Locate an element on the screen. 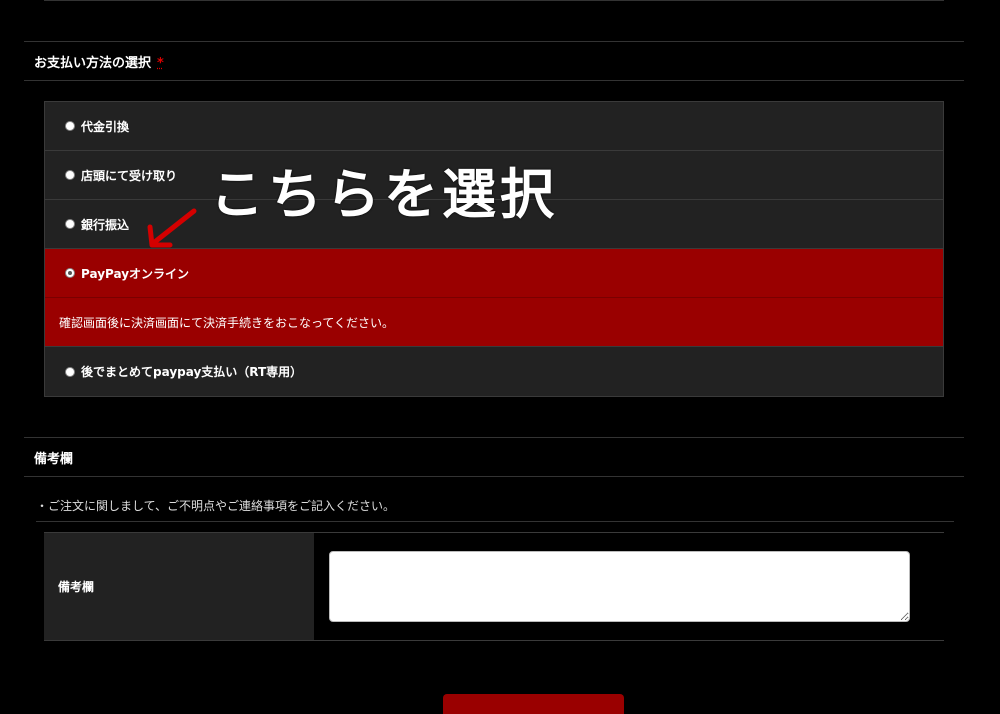 The image size is (1000, 714). remarks-note: ・ご注文に関しまして、ご不明点やご連絡事項をご記入ください。 is located at coordinates (216, 506).